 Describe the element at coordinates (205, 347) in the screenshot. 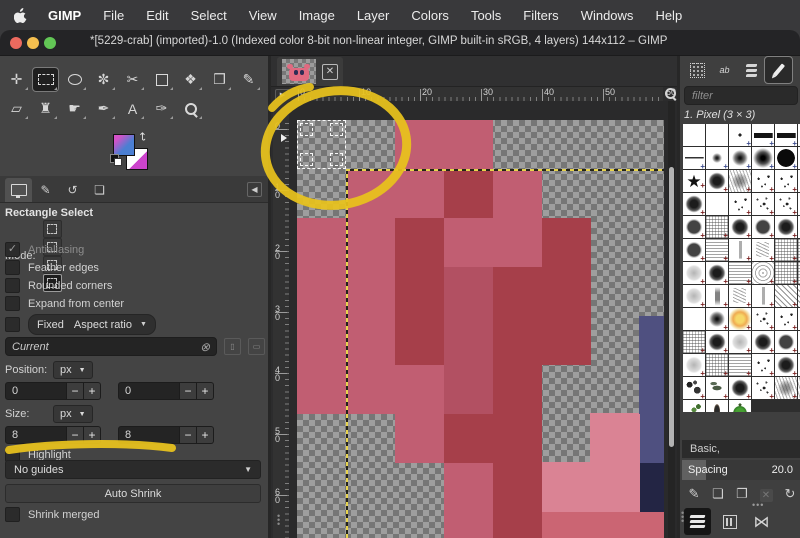

I see `clear-input-icon: ⊗` at that location.